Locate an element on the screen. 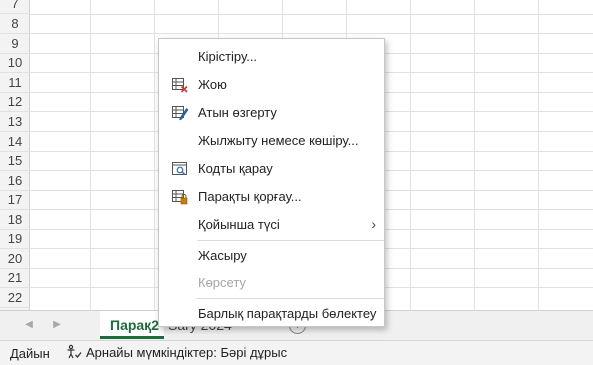 This screenshot has width=593, height=365. row-number: 11 is located at coordinates (15, 83).